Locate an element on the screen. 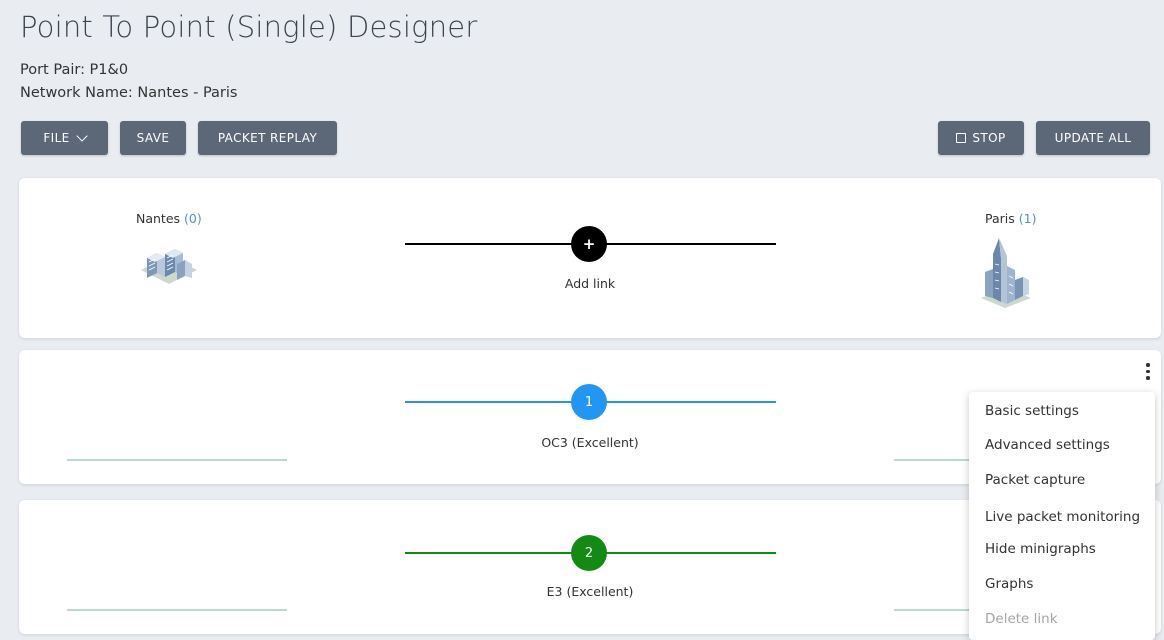  site-left-count: (0) is located at coordinates (193, 218).